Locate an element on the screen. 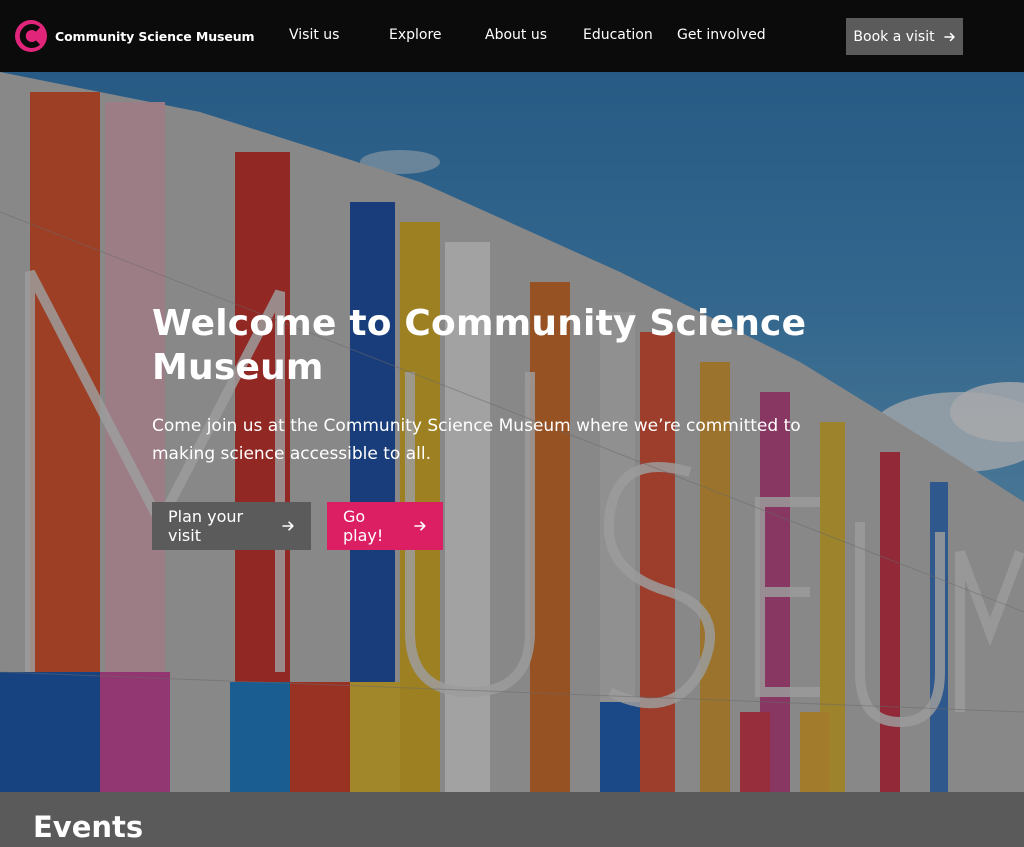 The image size is (1024, 847). go-play-button: Go play! is located at coordinates (385, 526).